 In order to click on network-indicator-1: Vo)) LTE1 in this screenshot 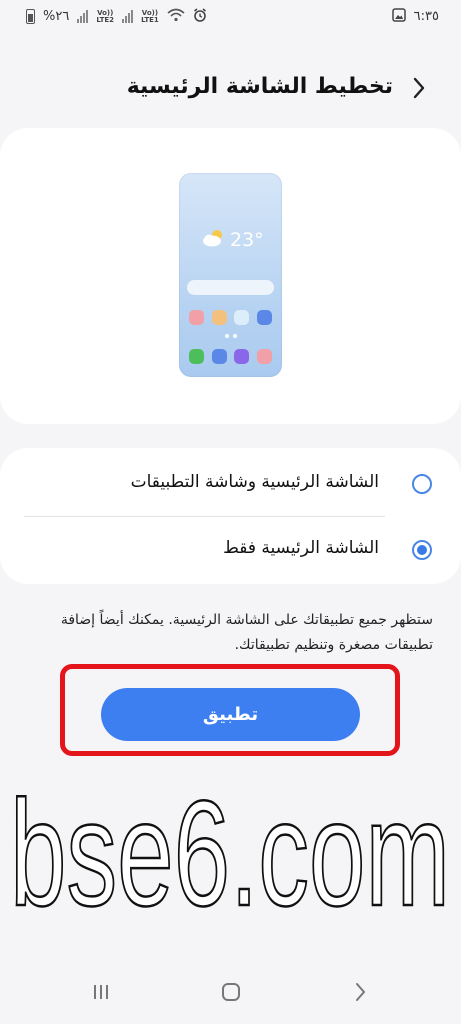, I will do `click(150, 16)`.